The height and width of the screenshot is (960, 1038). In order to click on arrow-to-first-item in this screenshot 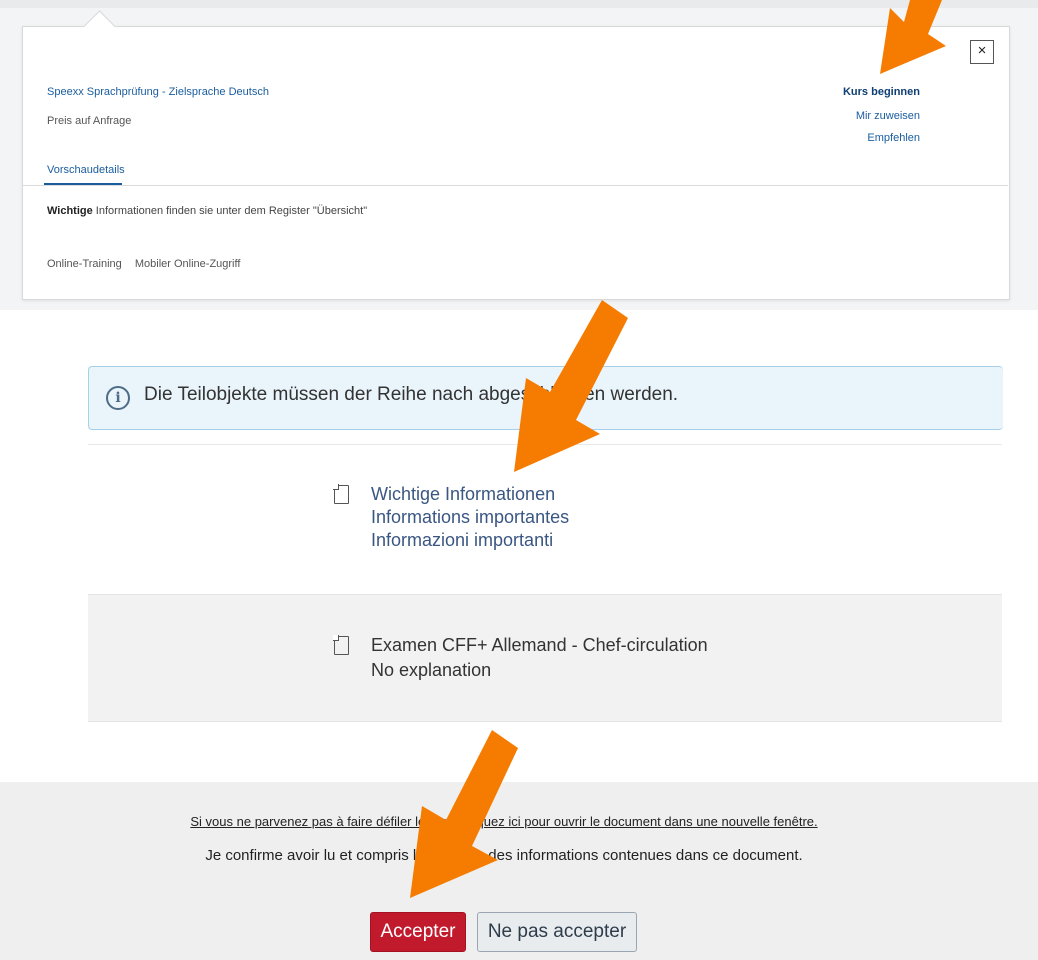, I will do `click(571, 386)`.